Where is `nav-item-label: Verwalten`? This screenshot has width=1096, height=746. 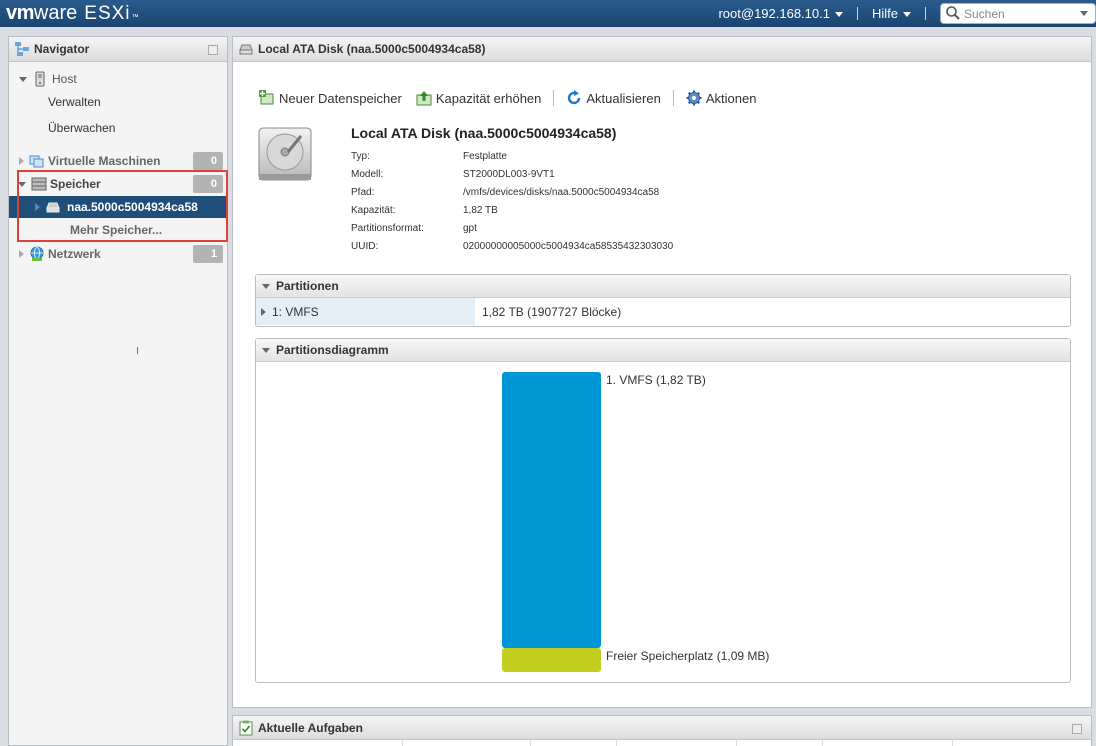 nav-item-label: Verwalten is located at coordinates (74, 102).